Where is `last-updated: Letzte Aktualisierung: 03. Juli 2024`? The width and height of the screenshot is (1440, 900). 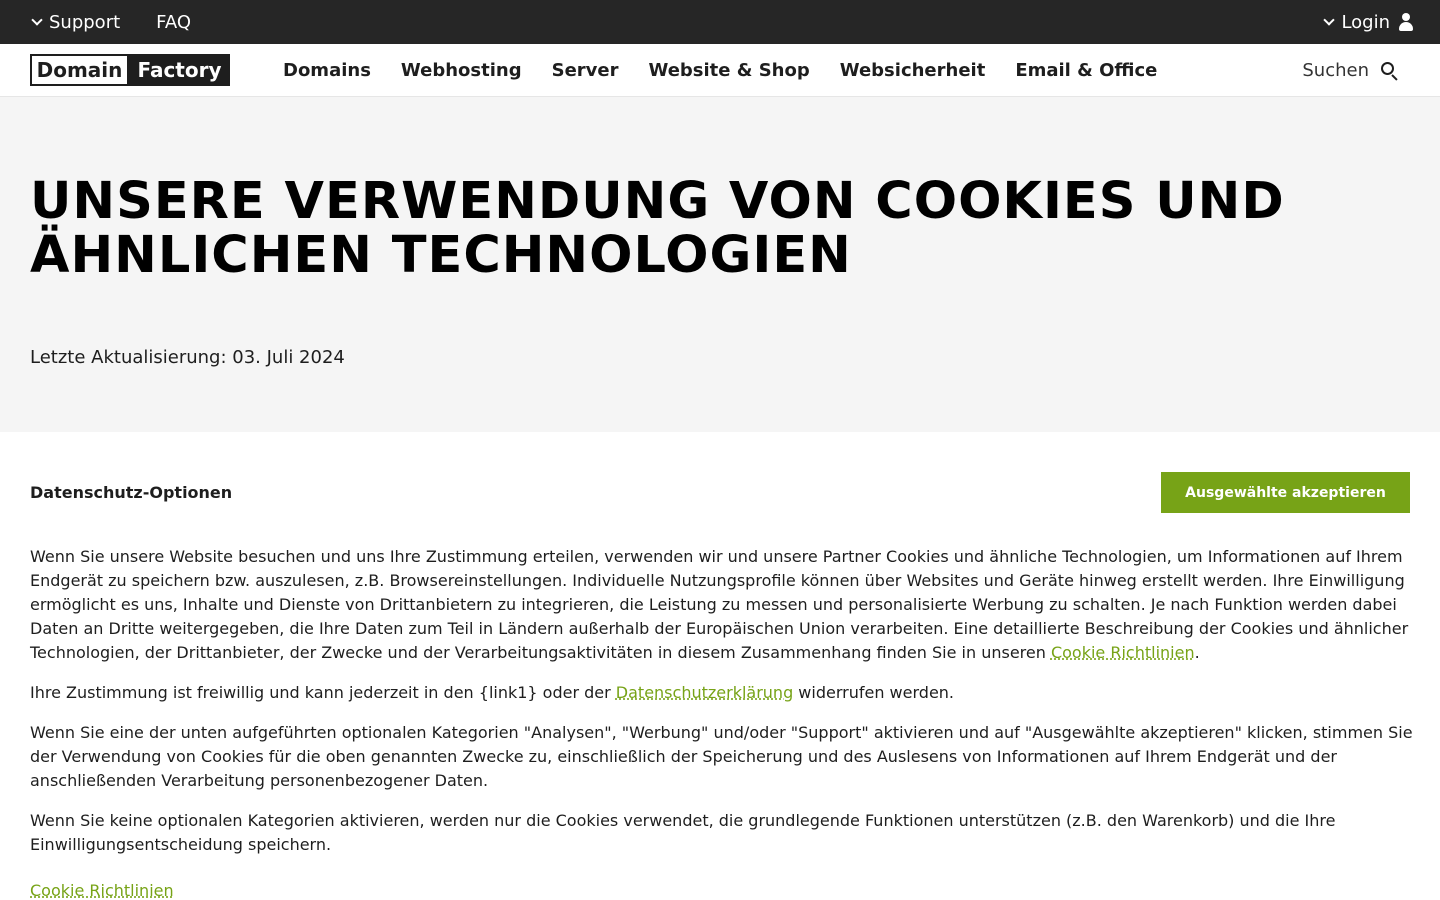
last-updated: Letzte Aktualisierung: 03. Juli 2024 is located at coordinates (187, 357).